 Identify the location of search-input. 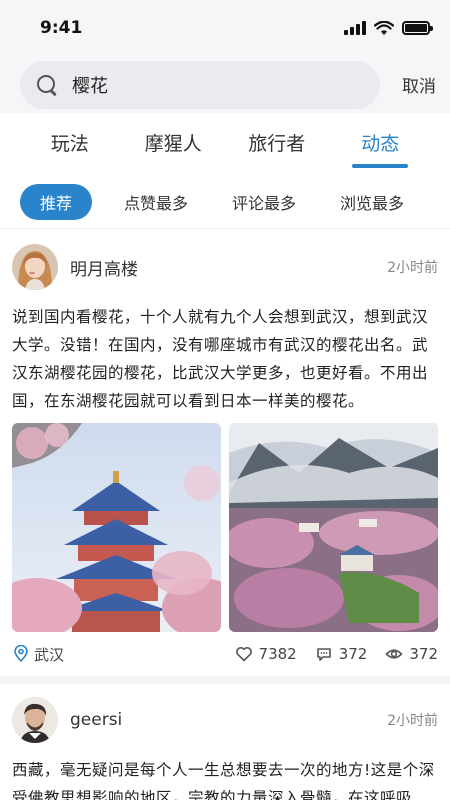
(182, 84).